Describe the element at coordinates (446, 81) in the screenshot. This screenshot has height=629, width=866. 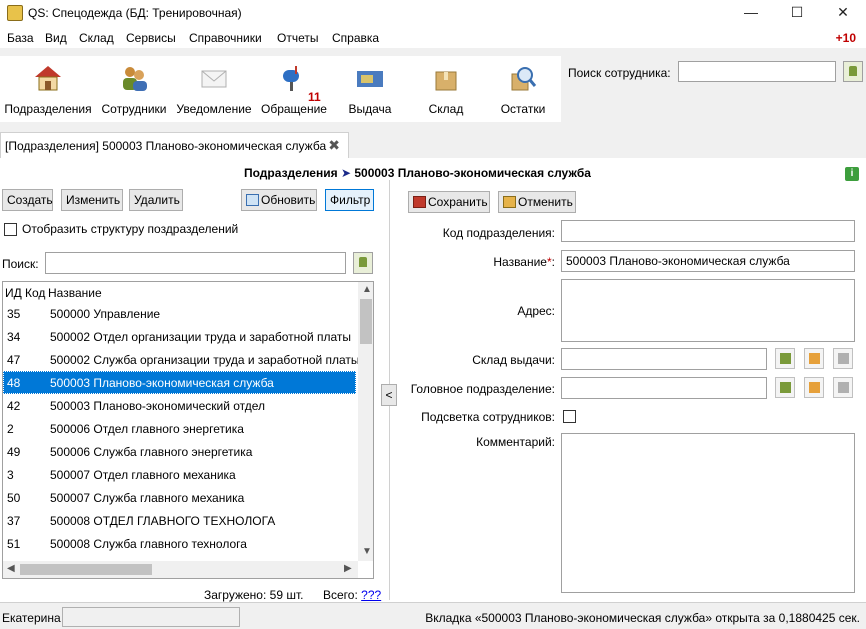
I see `box-icon` at that location.